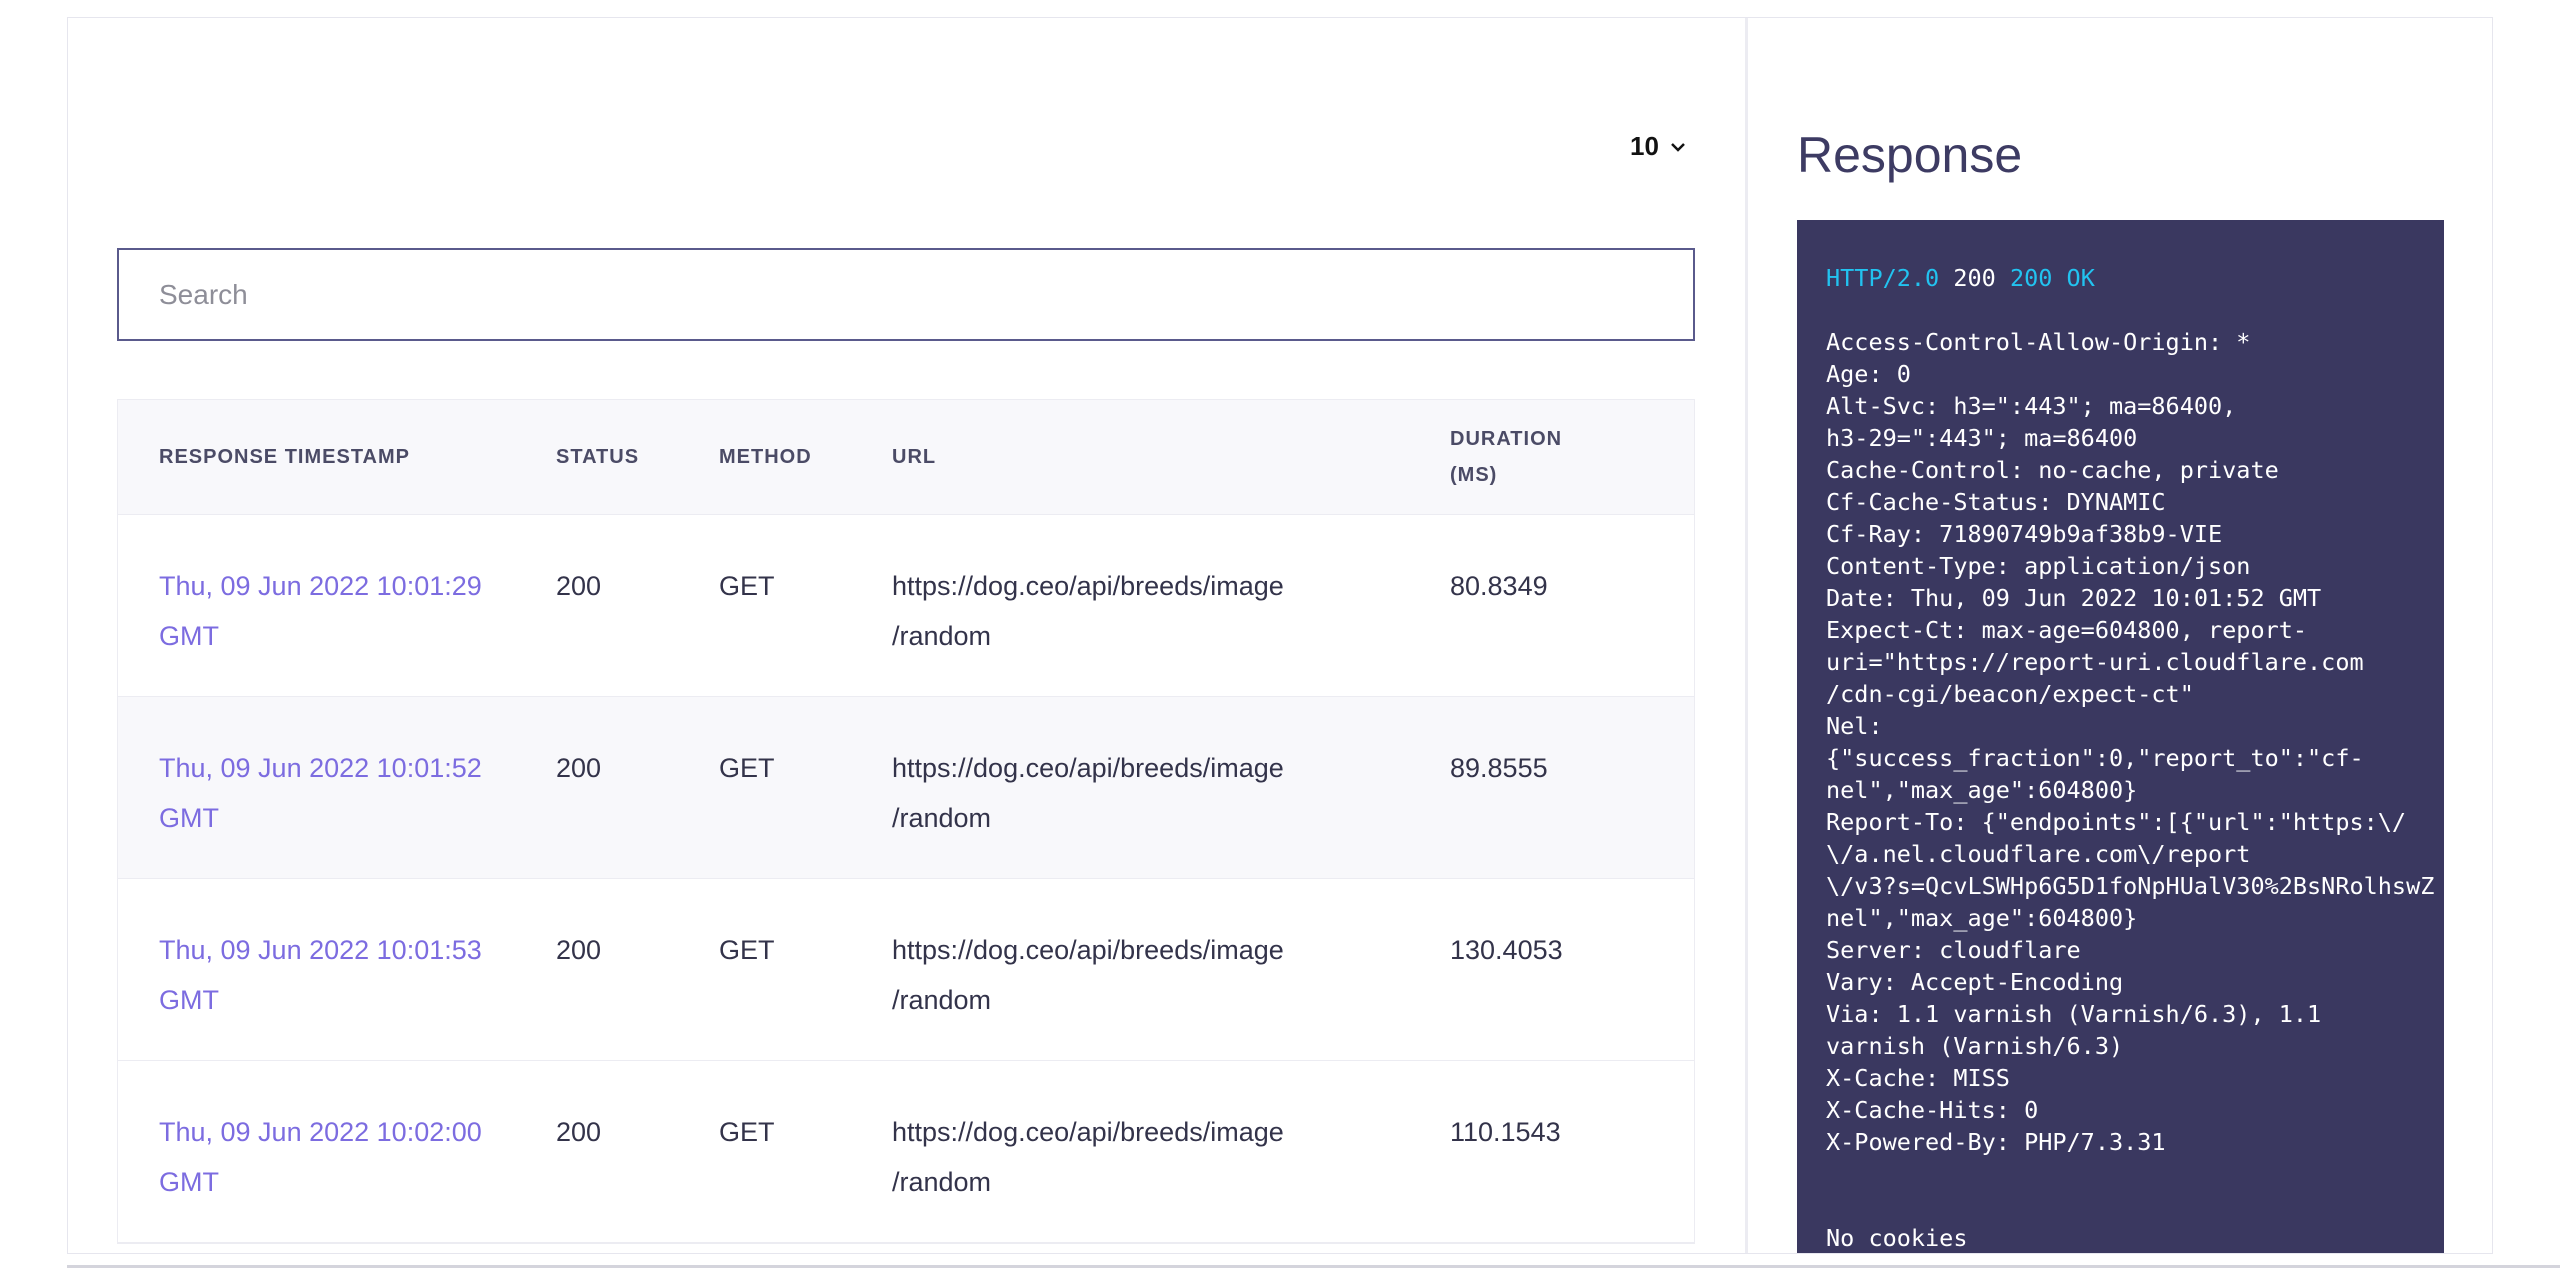 Image resolution: width=2560 pixels, height=1270 pixels. Describe the element at coordinates (337, 611) in the screenshot. I see `row-timestamp-link: Thu, 09 Jun 2022 10:01:29 GMT` at that location.